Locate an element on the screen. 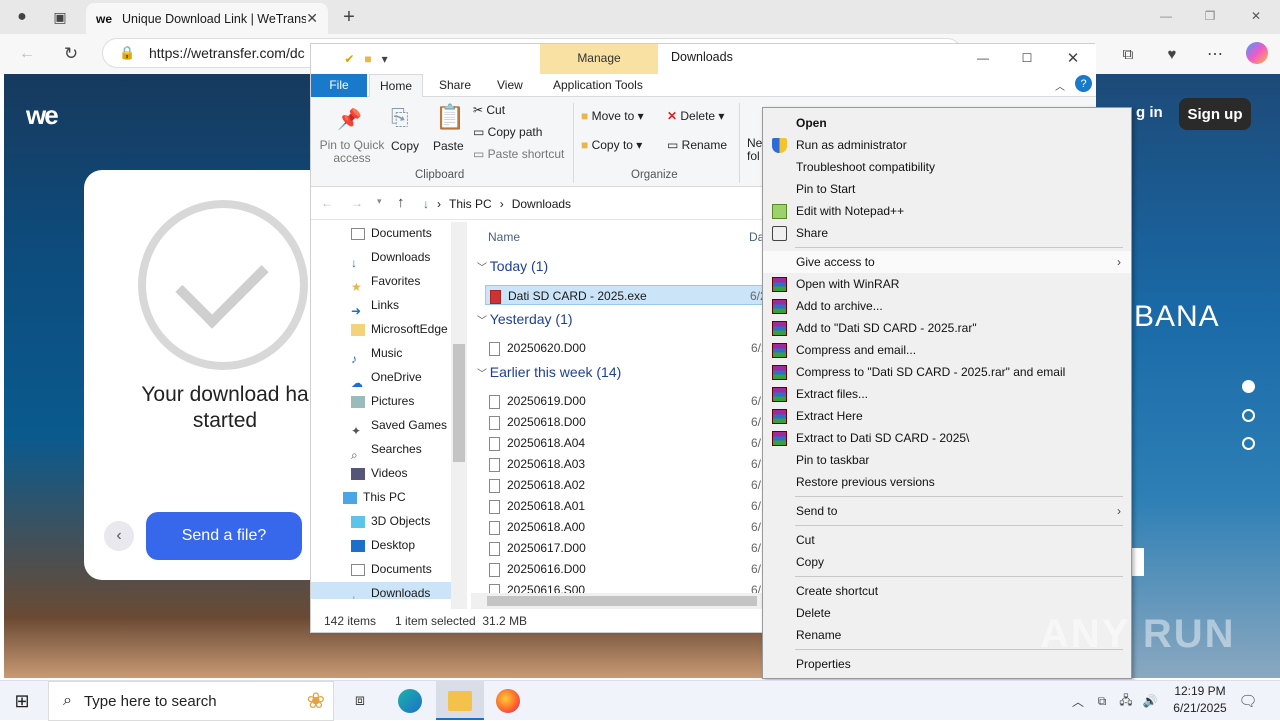 This screenshot has width=1280, height=721. tree-item: Videos is located at coordinates (379, 473).